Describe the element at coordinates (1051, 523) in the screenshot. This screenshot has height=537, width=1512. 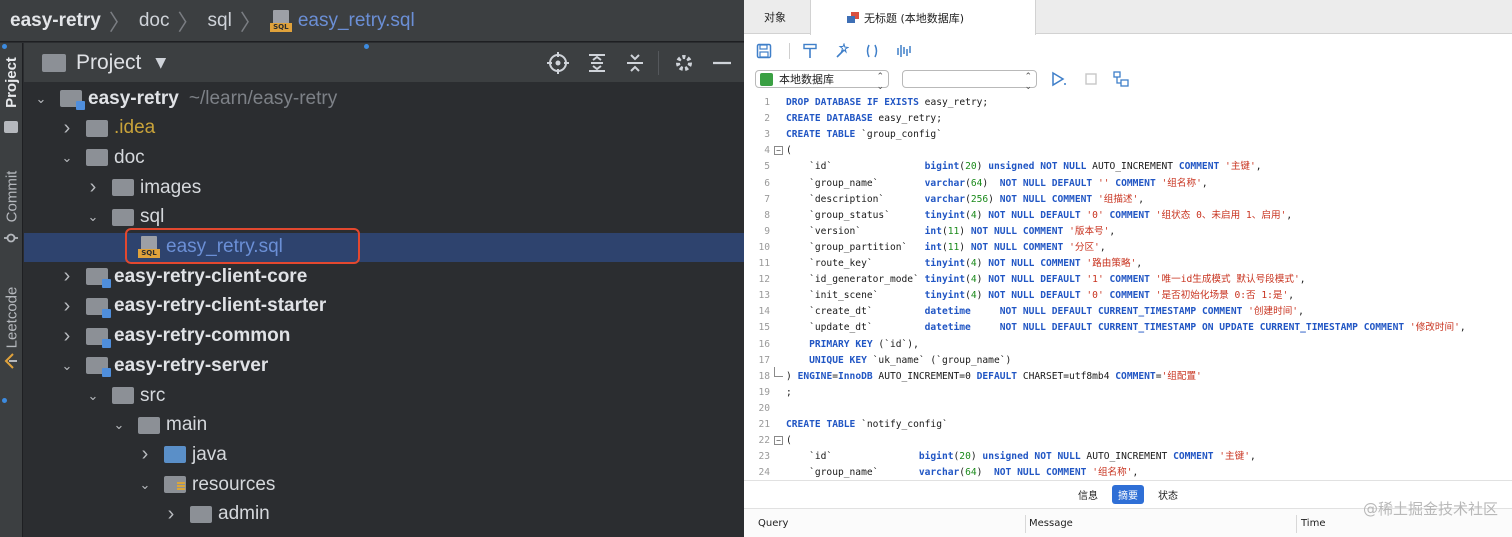
I see `column-header-message: Message` at that location.